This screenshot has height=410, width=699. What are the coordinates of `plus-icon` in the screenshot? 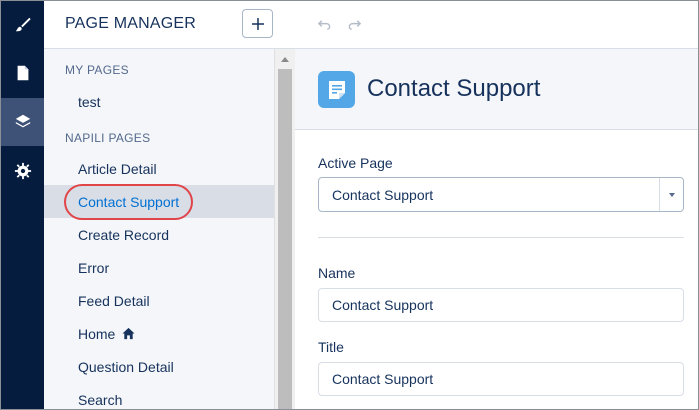 It's located at (257, 23).